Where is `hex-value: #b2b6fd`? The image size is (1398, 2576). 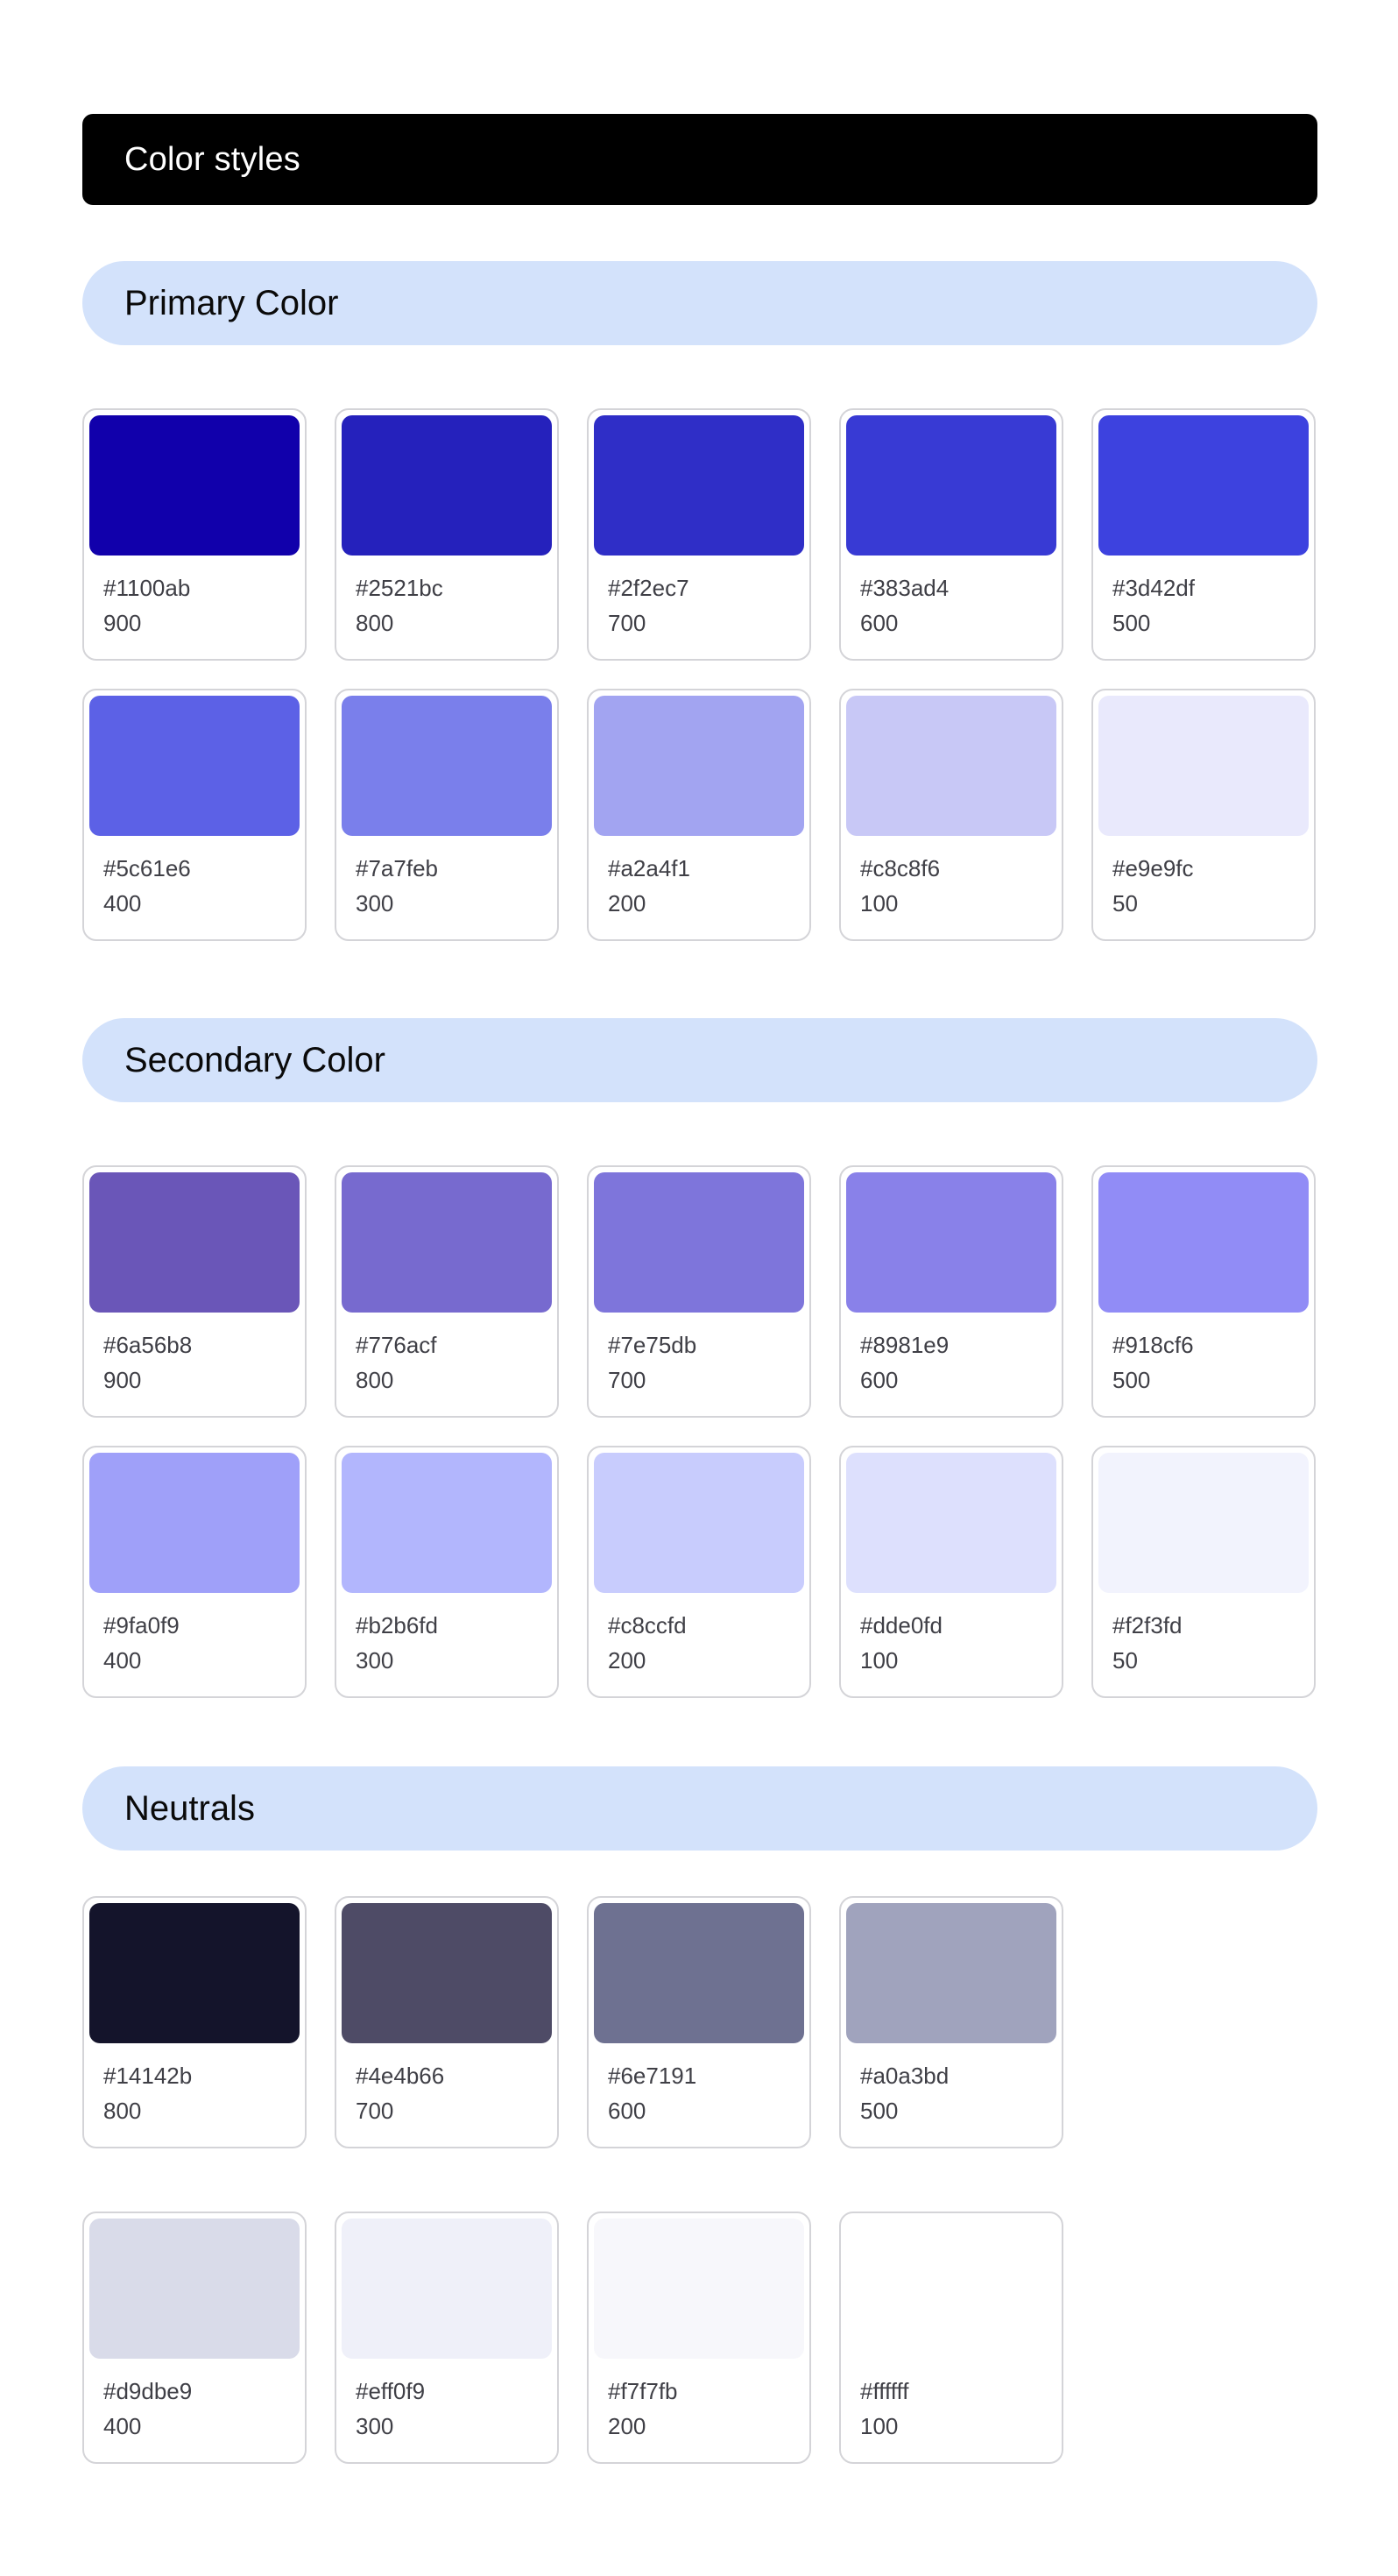
hex-value: #b2b6fd is located at coordinates (397, 1625).